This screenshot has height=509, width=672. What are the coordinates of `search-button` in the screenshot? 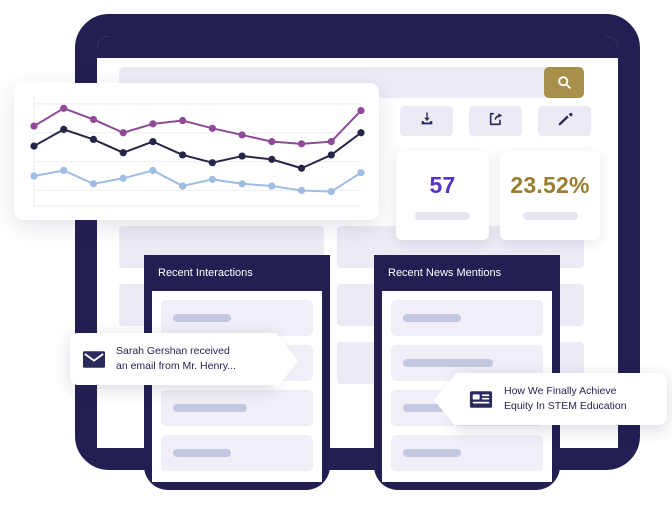 It's located at (564, 82).